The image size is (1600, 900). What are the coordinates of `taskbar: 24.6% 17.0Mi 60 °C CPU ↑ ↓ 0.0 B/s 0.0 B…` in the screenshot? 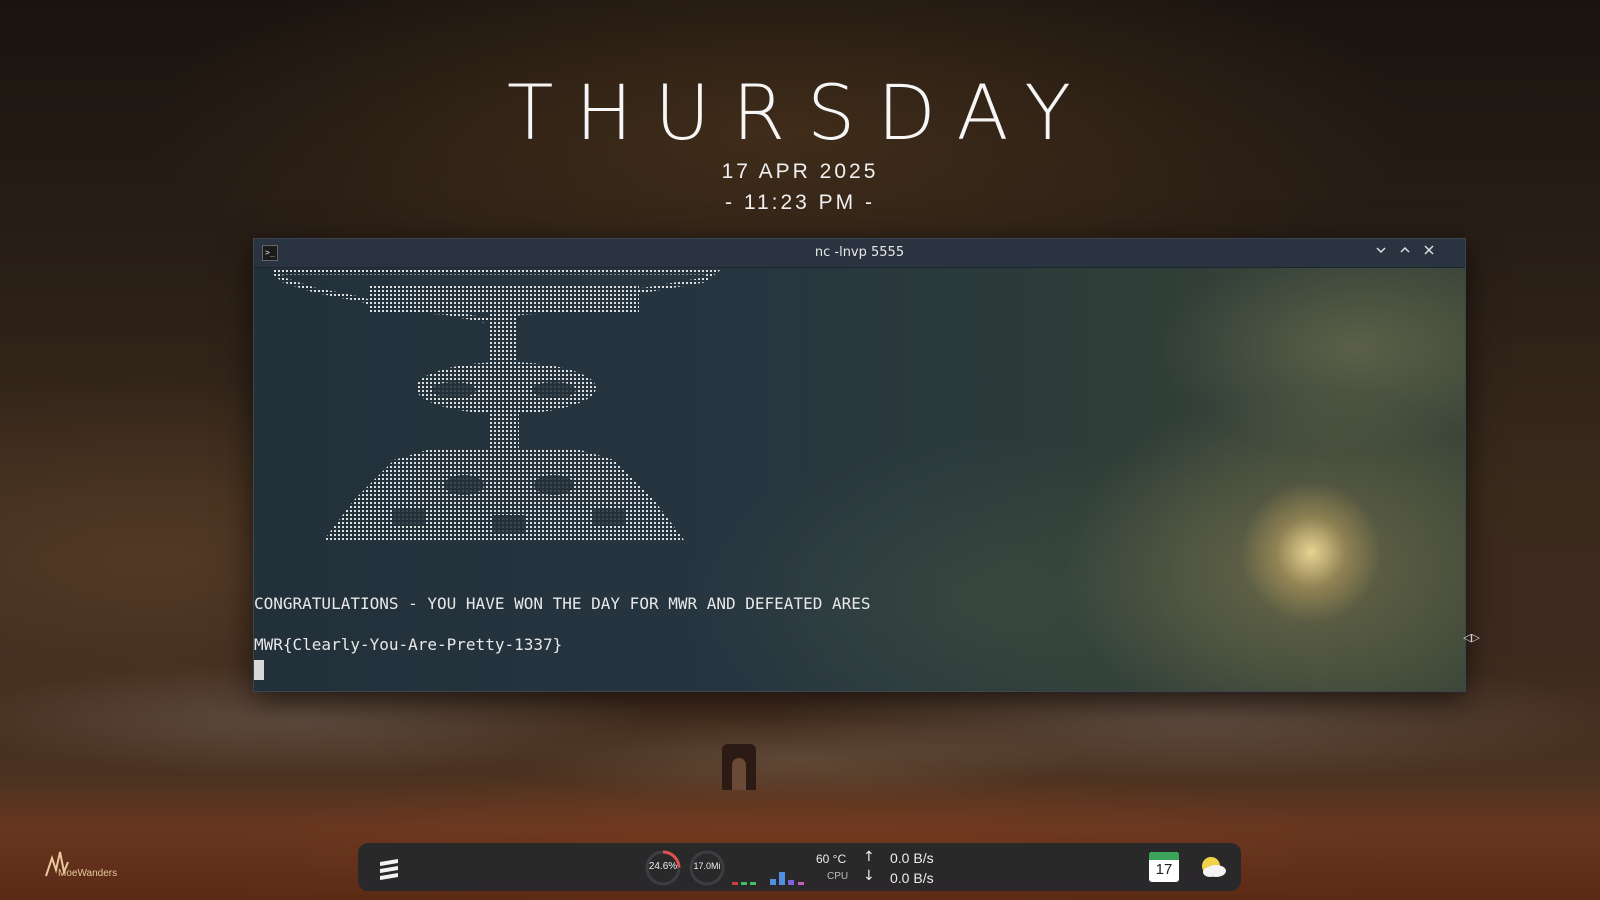 It's located at (799, 867).